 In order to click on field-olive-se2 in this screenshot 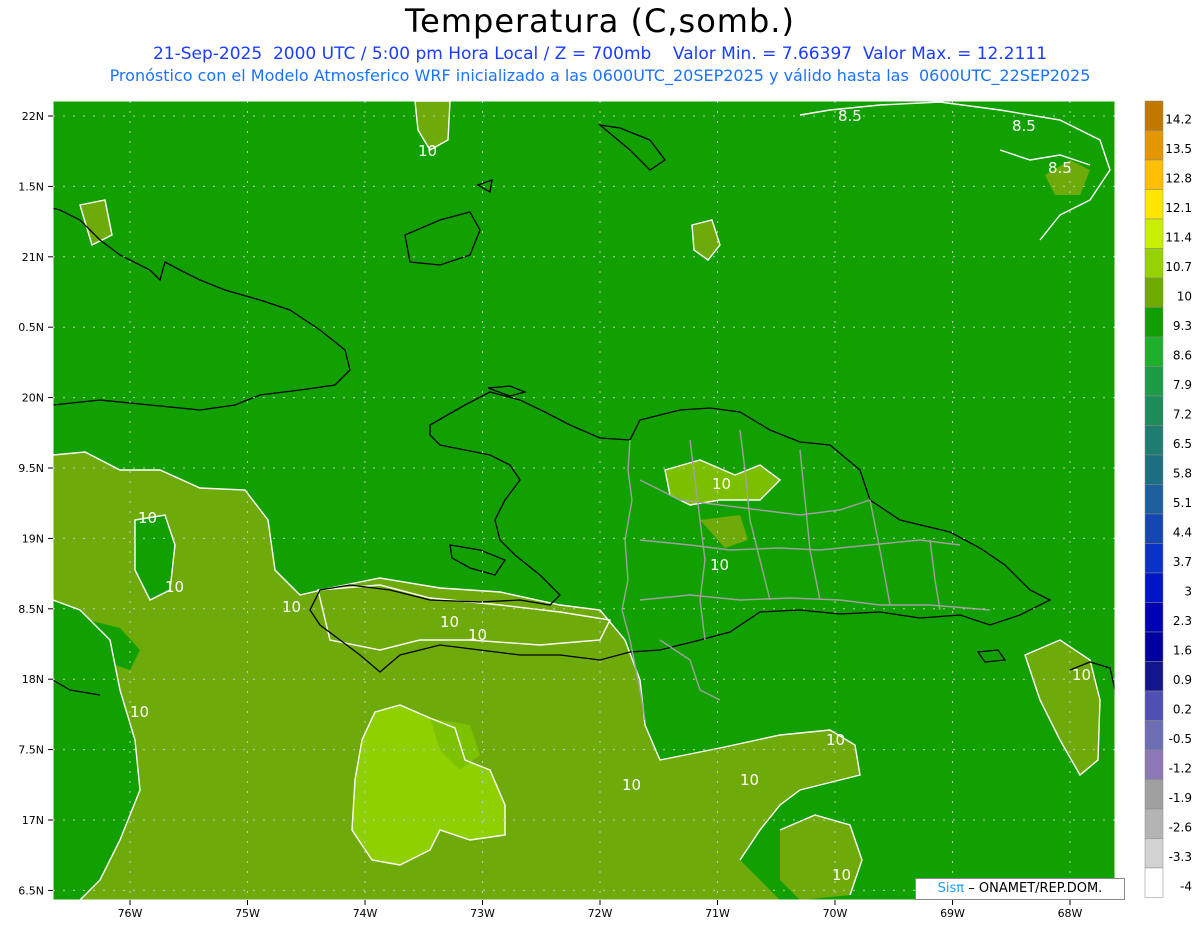, I will do `click(821, 857)`.